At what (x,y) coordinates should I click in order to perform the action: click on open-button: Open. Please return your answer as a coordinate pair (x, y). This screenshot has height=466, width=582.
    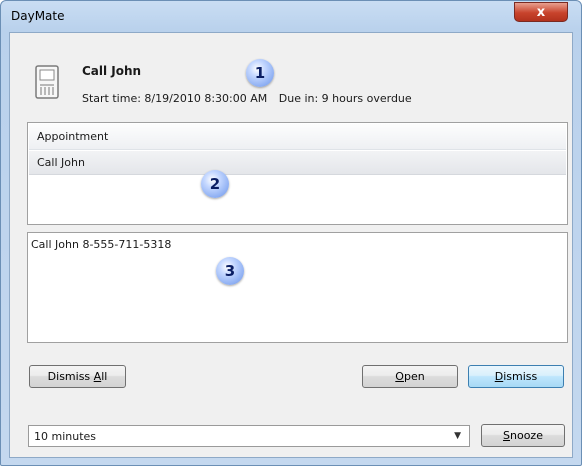
    Looking at the image, I should click on (410, 376).